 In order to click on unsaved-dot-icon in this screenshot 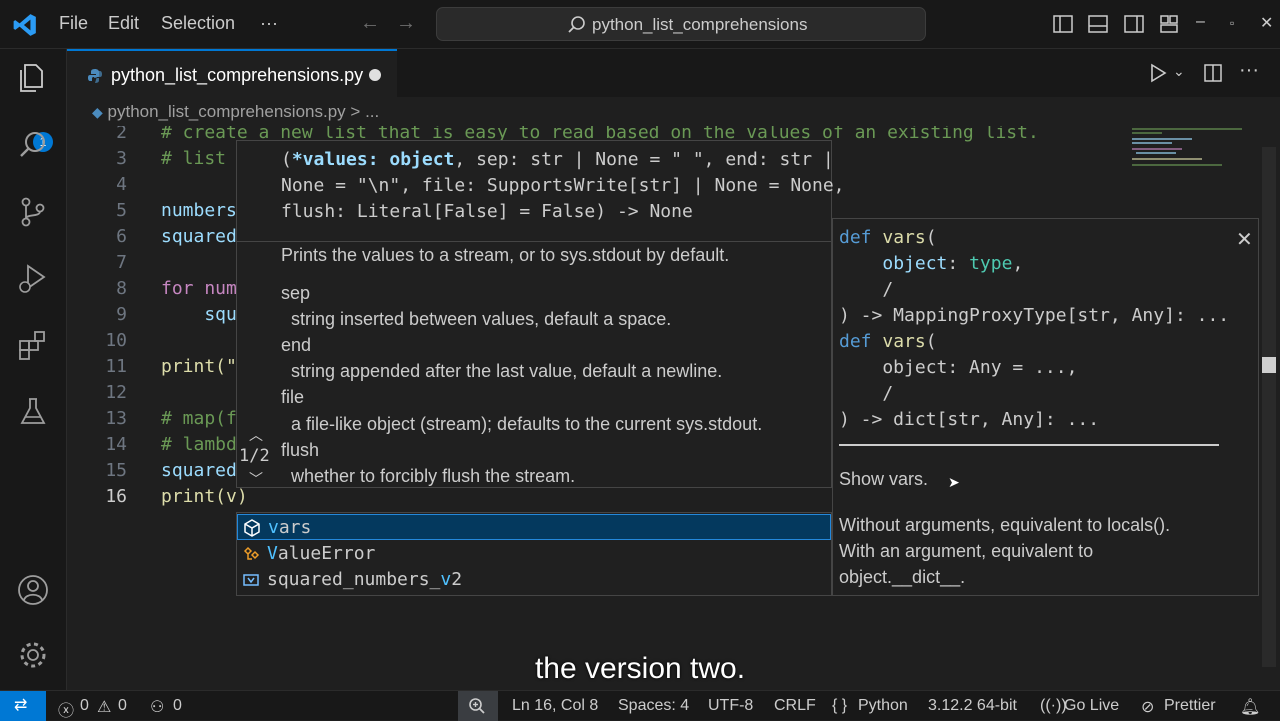, I will do `click(375, 75)`.